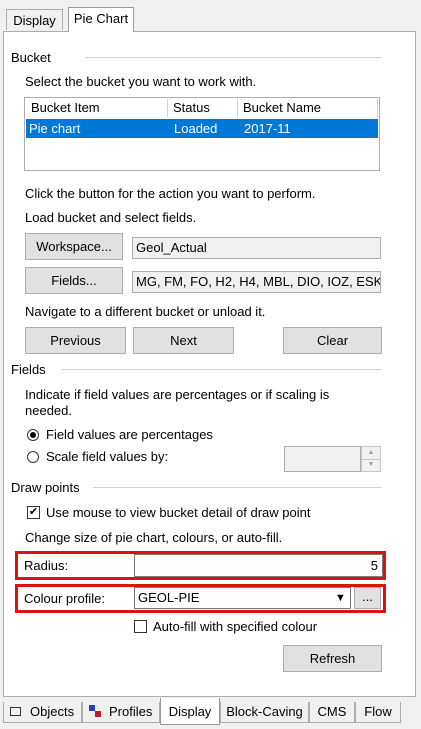 The width and height of the screenshot is (421, 729). I want to click on refresh-button: Refresh, so click(332, 658).